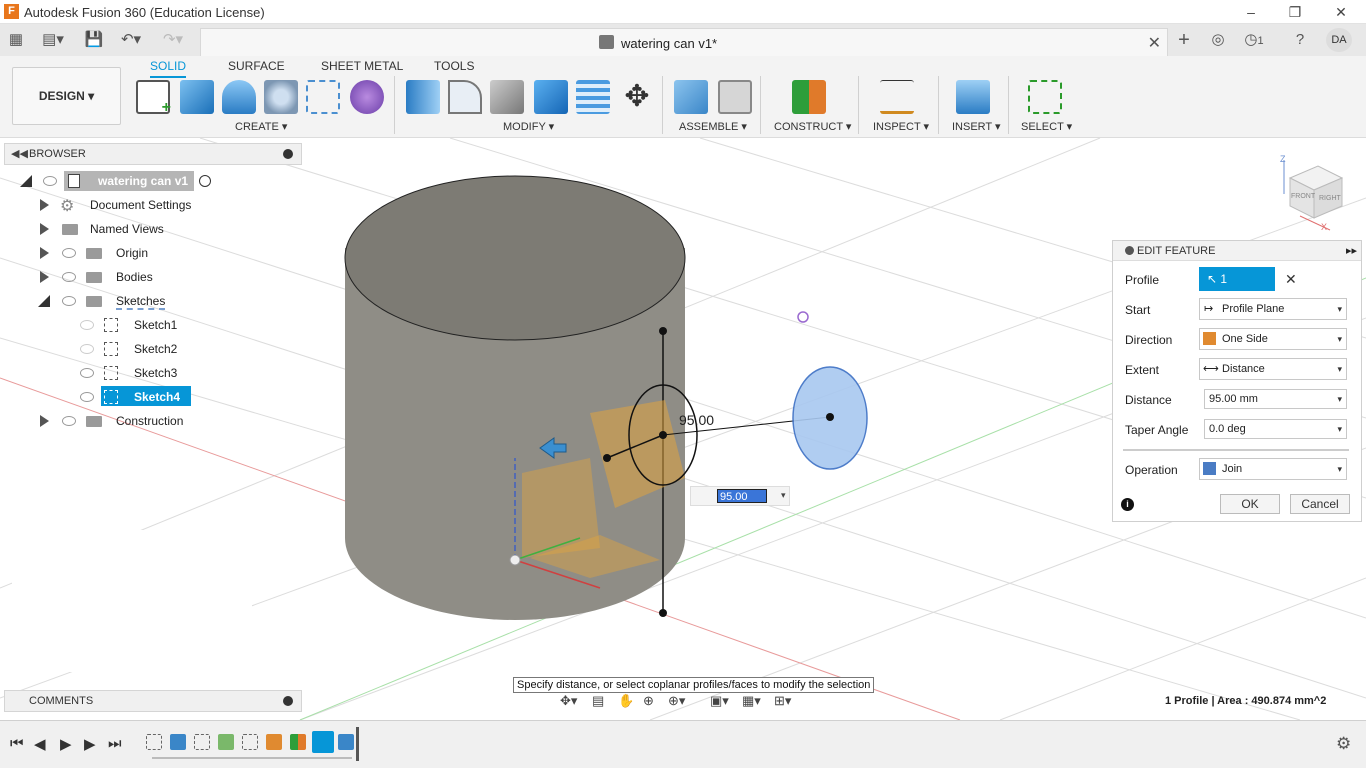 This screenshot has height=768, width=1366. I want to click on workspace-switcher: DESIGN ▾, so click(66, 96).